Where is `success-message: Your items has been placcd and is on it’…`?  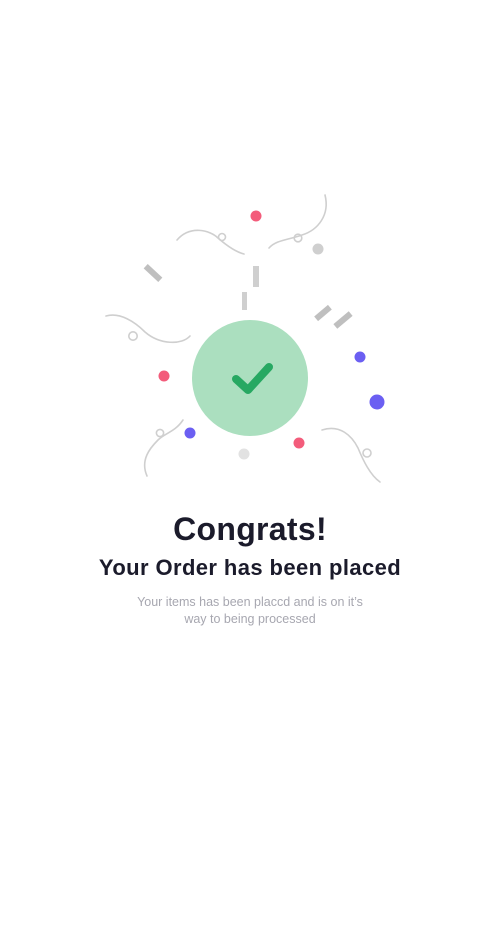
success-message: Your items has been placcd and is on it’… is located at coordinates (250, 610).